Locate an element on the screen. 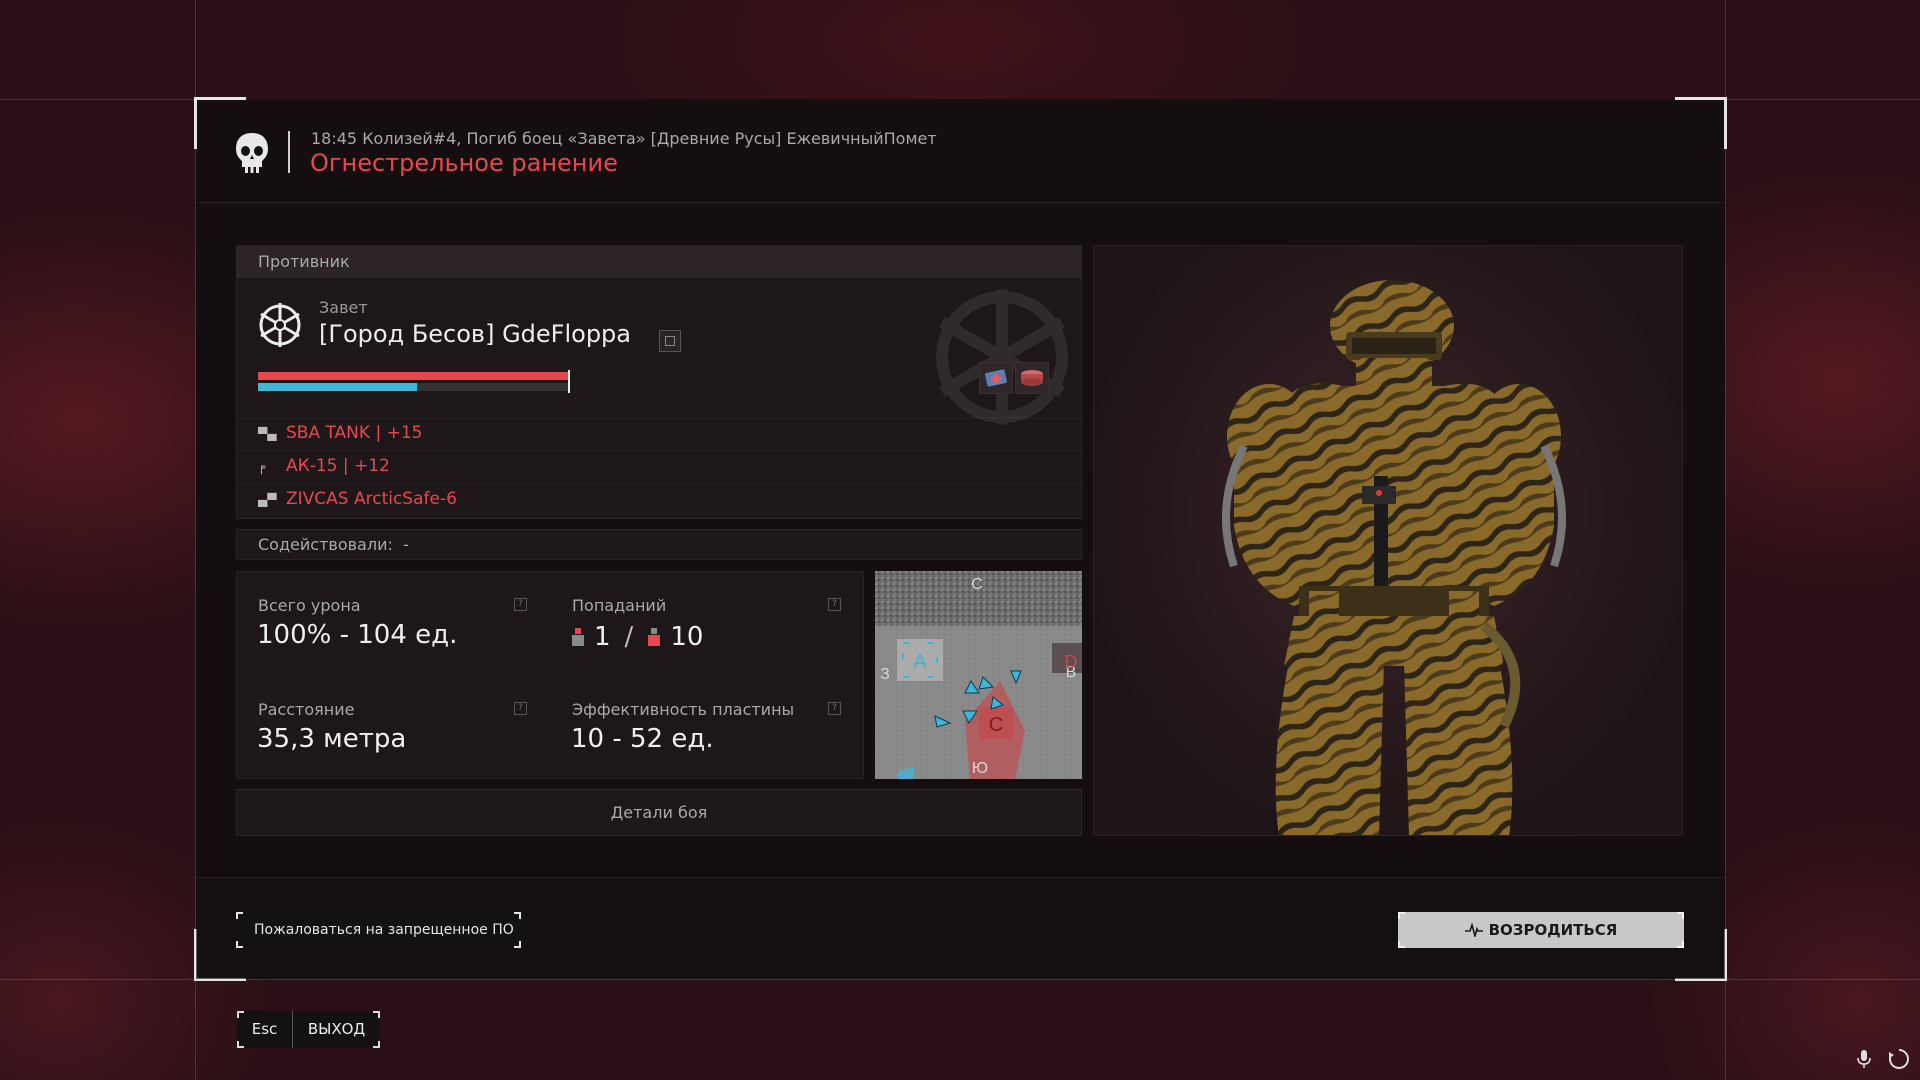 This screenshot has height=1080, width=1920. respawn-button-label: ВОЗРОДИТЬСЯ is located at coordinates (1553, 930).